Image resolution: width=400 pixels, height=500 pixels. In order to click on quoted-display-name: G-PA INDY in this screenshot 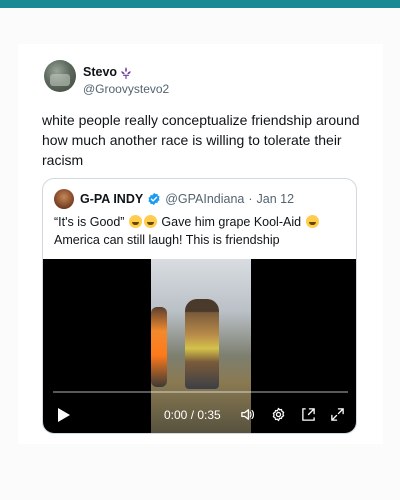, I will do `click(111, 199)`.